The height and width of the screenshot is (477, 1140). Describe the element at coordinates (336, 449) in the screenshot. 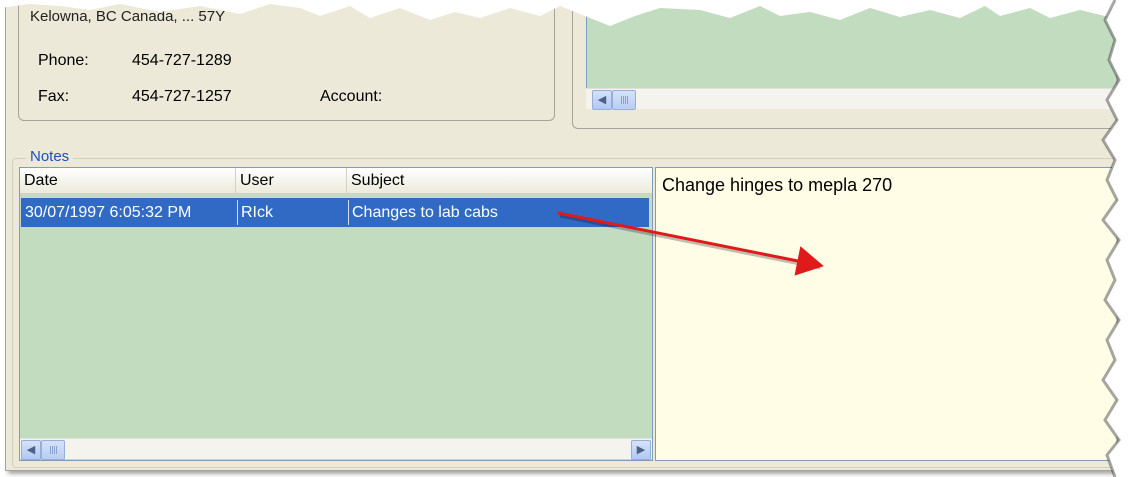

I see `notes-hscrollbar: ◀ ▶` at that location.